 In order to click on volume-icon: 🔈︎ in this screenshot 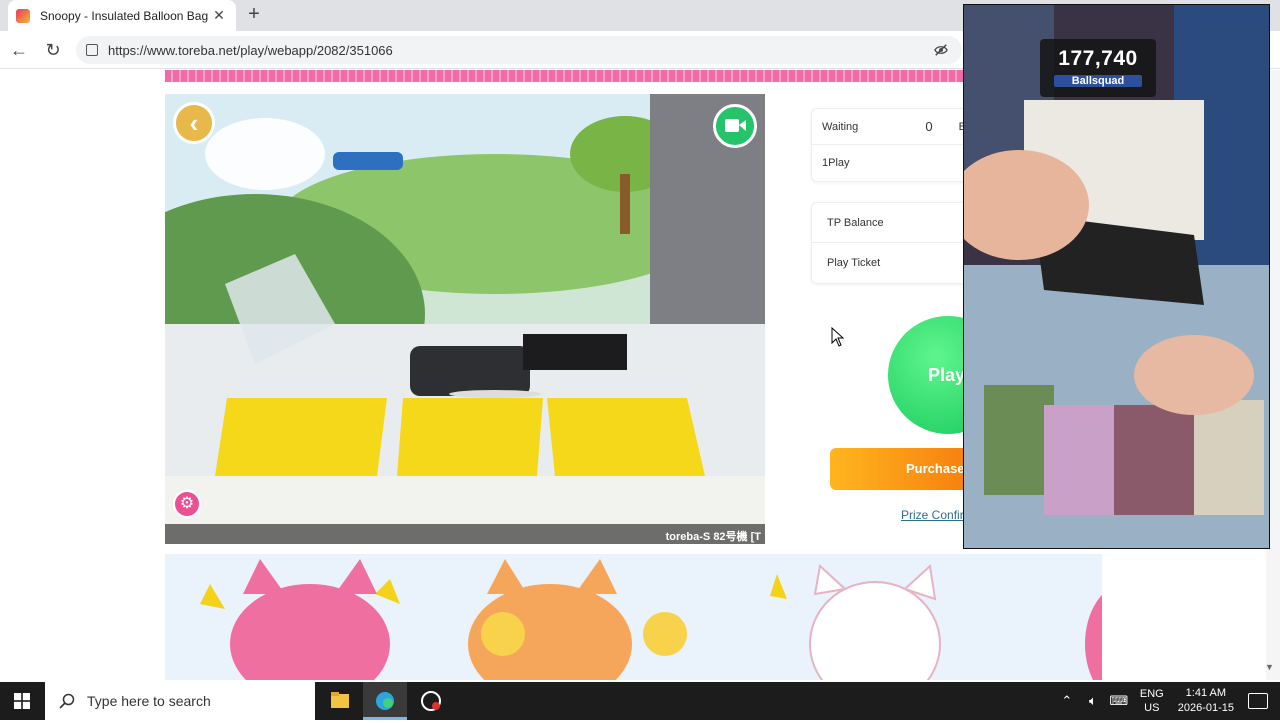, I will do `click(1093, 701)`.